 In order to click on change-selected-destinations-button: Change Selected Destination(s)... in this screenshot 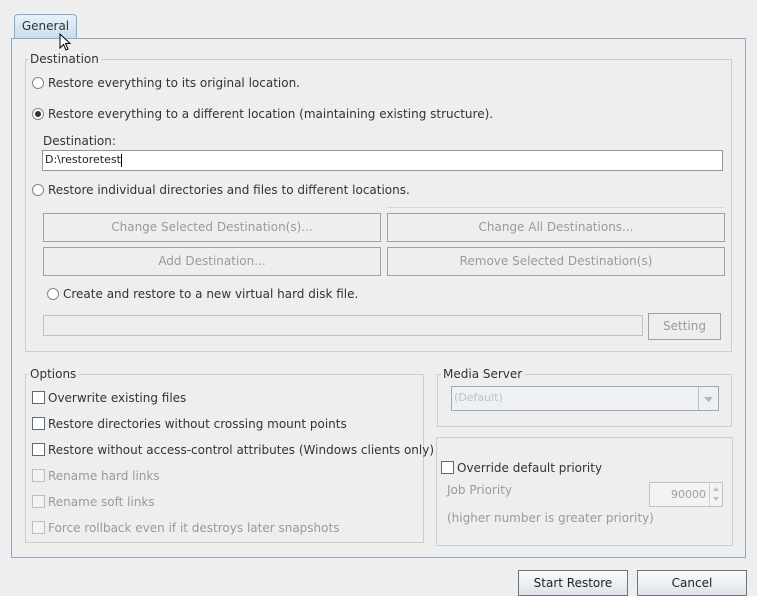, I will do `click(212, 227)`.